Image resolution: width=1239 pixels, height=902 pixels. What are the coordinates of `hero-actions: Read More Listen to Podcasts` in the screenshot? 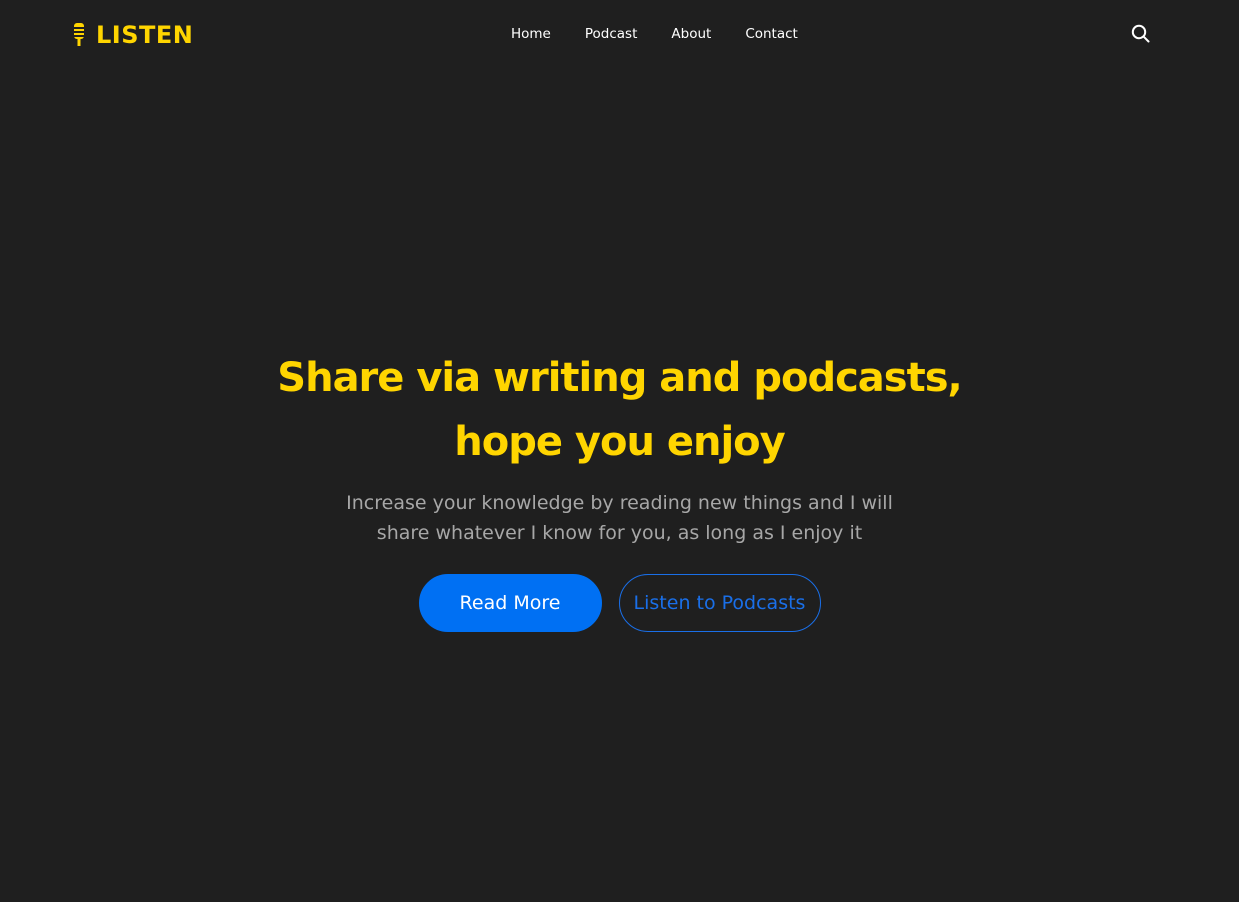 It's located at (619, 603).